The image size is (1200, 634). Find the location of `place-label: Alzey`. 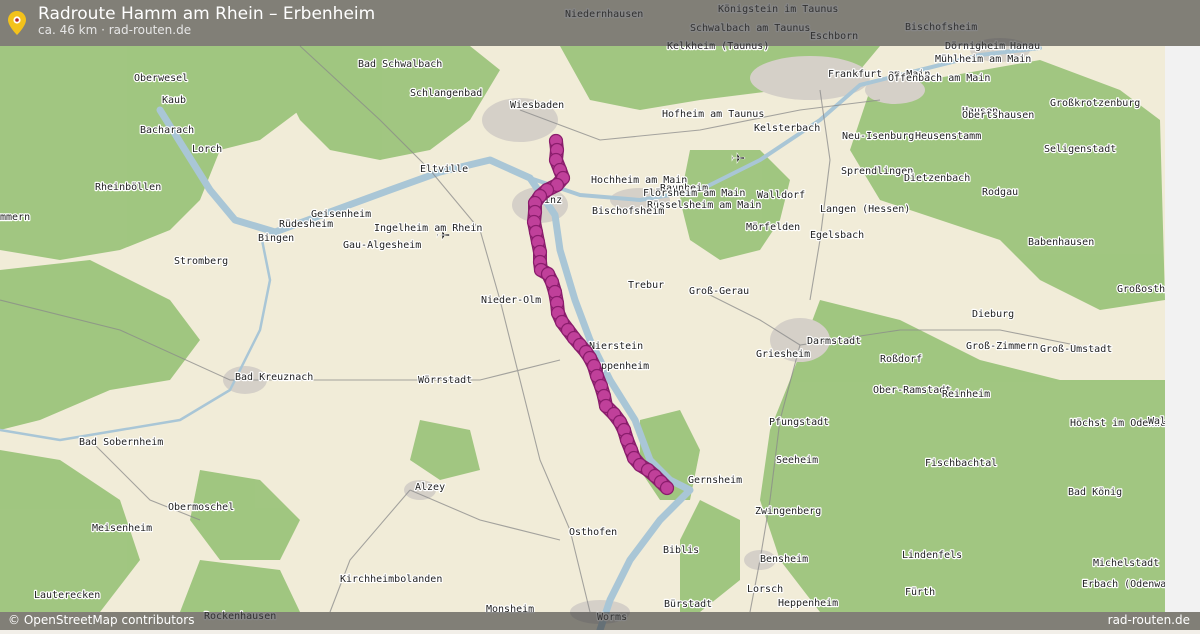

place-label: Alzey is located at coordinates (430, 487).